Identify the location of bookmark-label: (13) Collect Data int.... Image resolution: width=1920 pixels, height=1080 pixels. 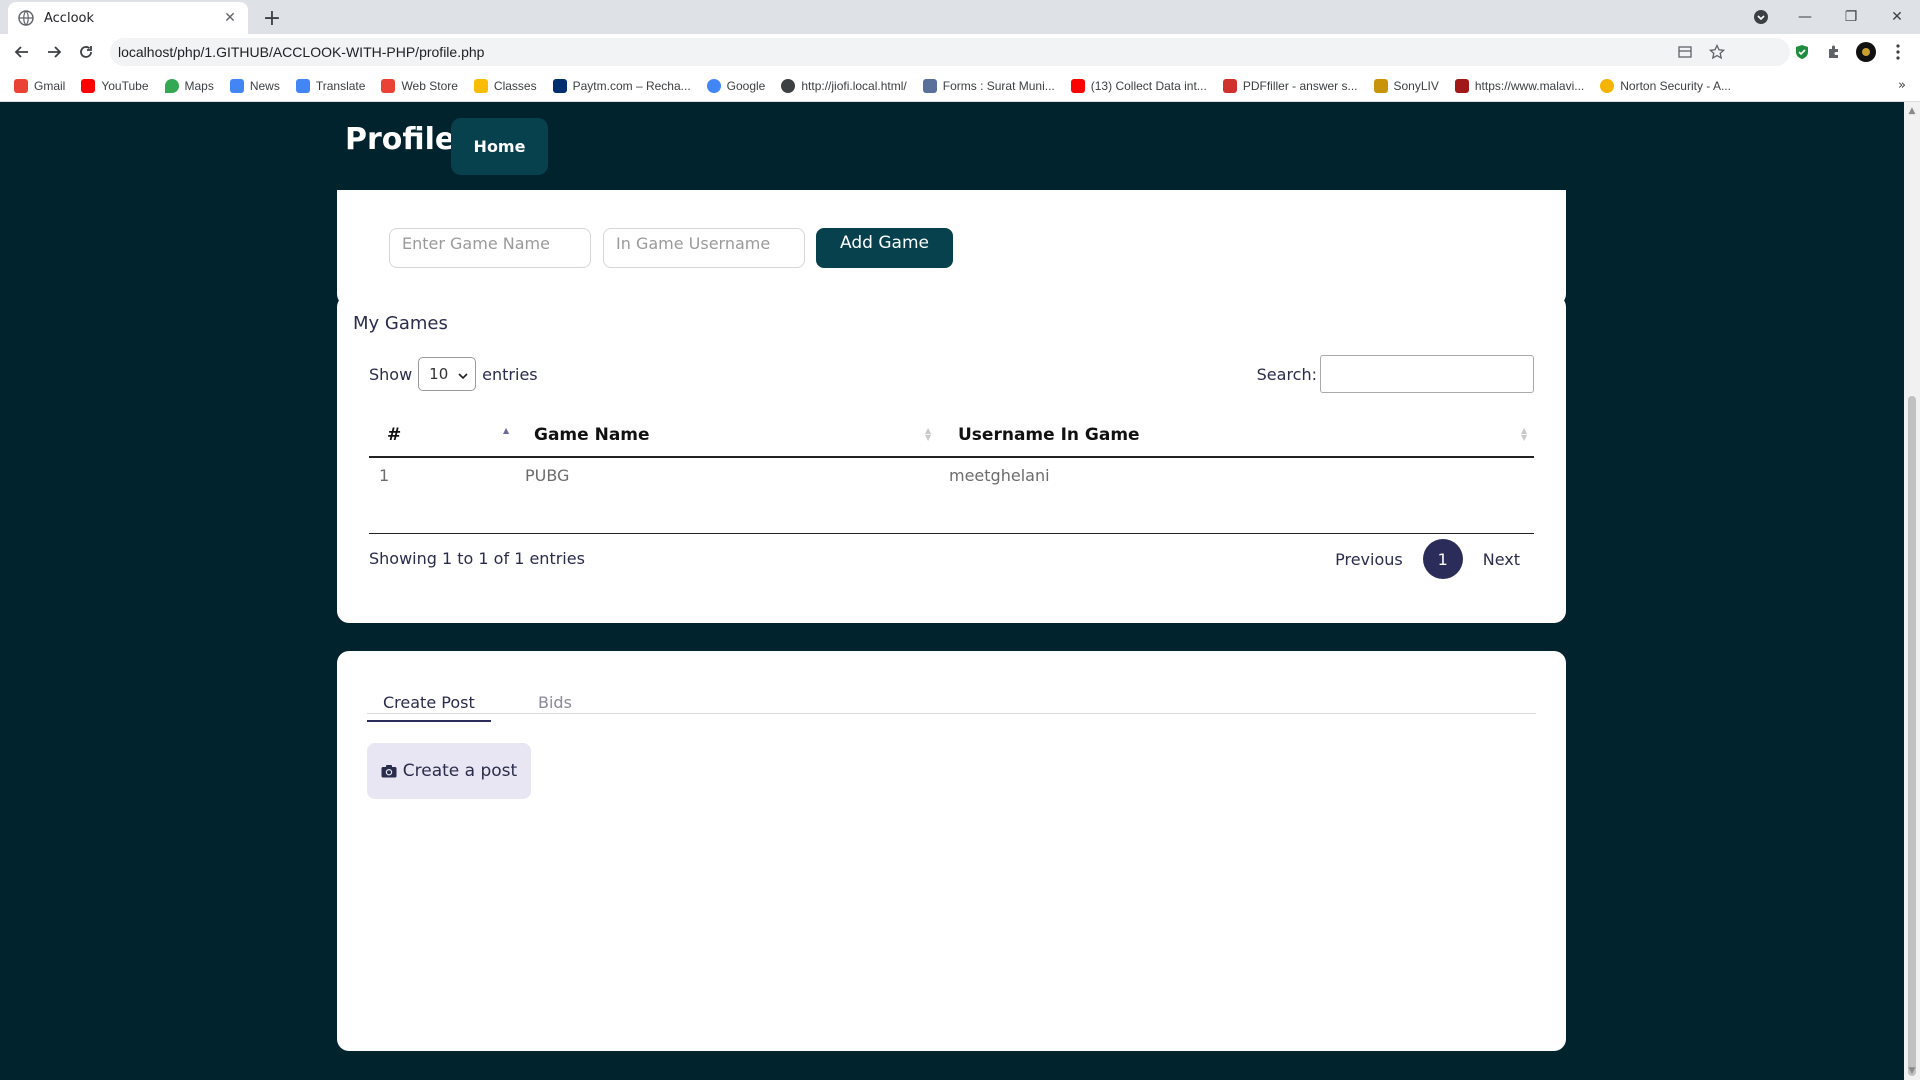
(1148, 85).